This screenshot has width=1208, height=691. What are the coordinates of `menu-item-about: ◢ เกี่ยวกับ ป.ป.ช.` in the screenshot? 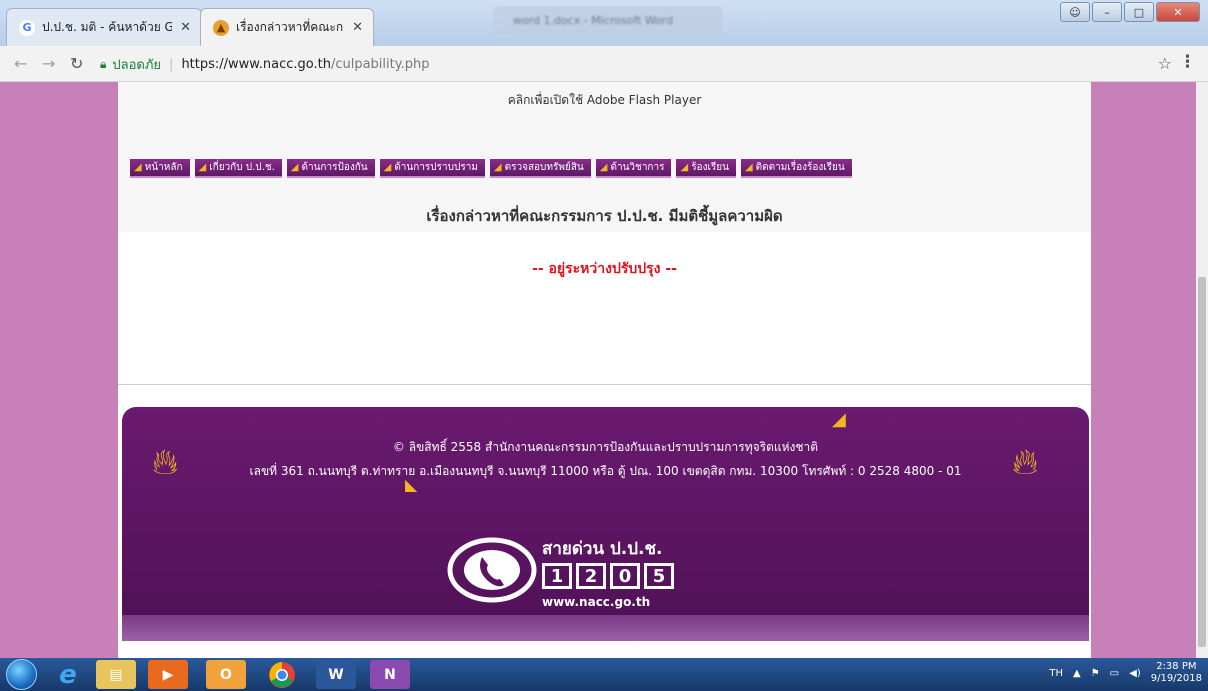 It's located at (238, 168).